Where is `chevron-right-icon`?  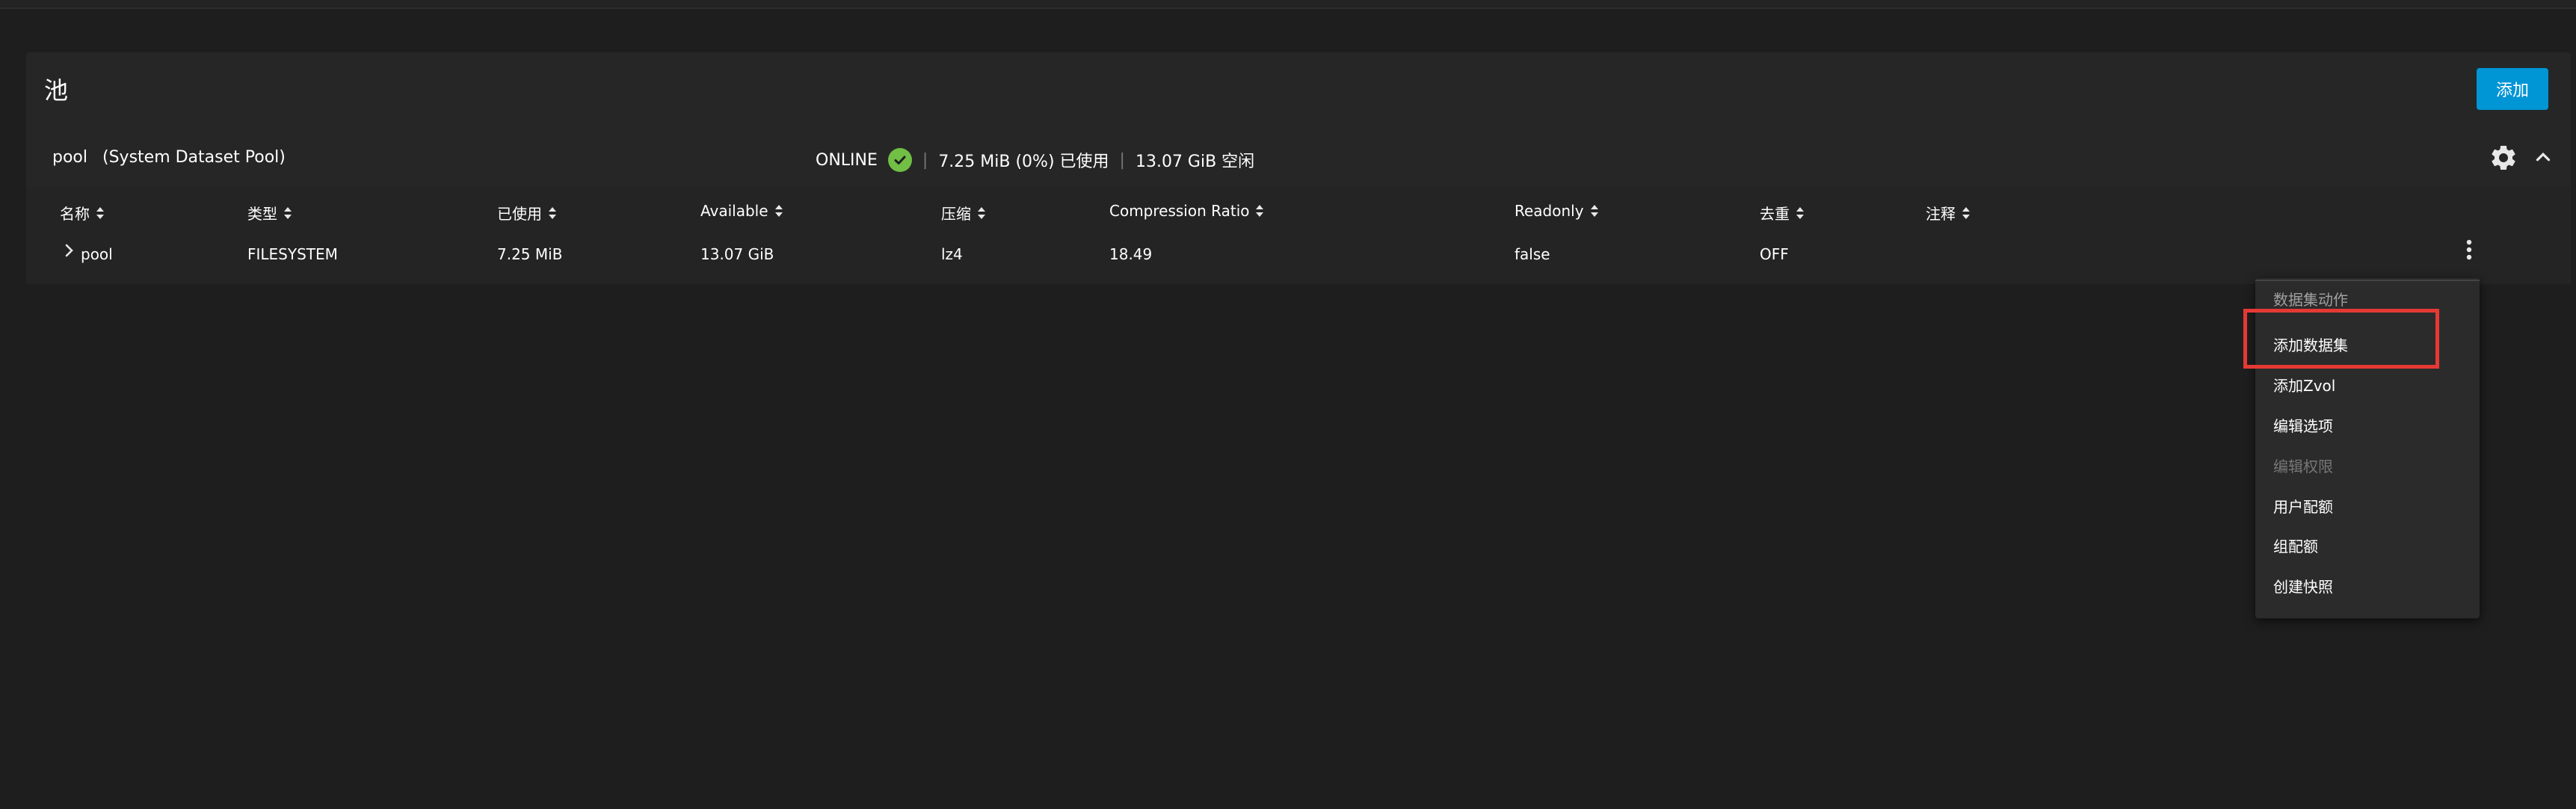
chevron-right-icon is located at coordinates (69, 252).